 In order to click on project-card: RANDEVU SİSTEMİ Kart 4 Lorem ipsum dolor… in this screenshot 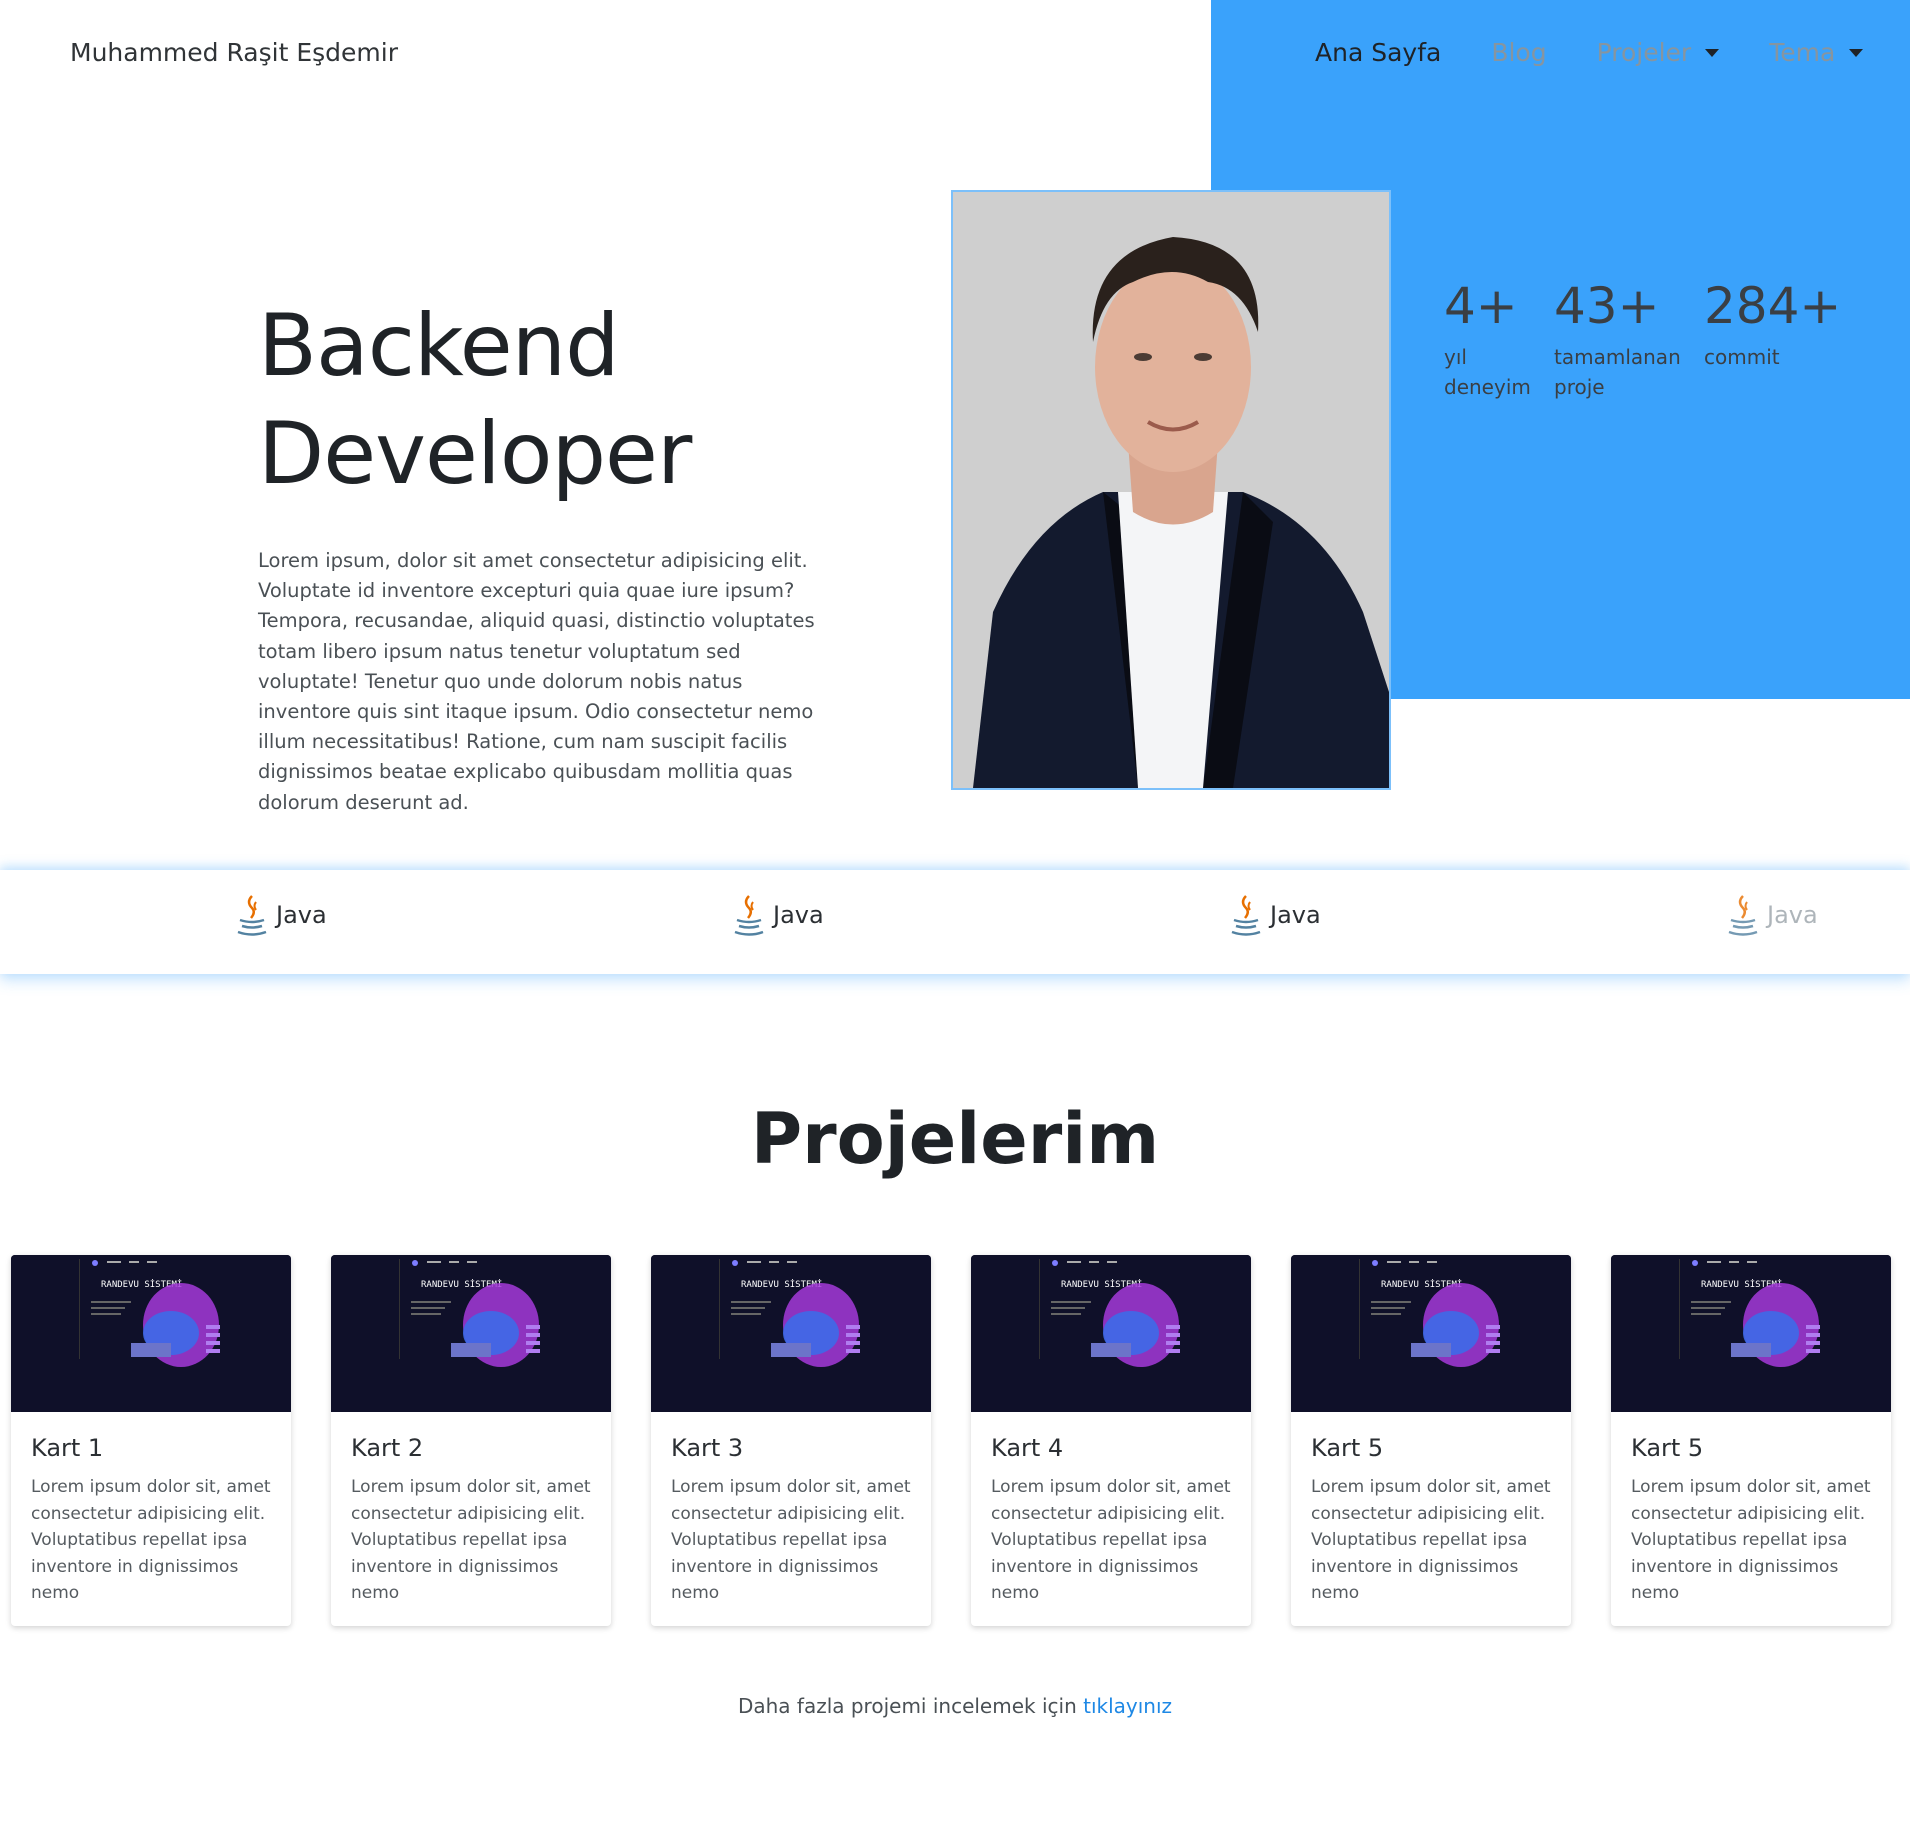, I will do `click(1111, 1440)`.